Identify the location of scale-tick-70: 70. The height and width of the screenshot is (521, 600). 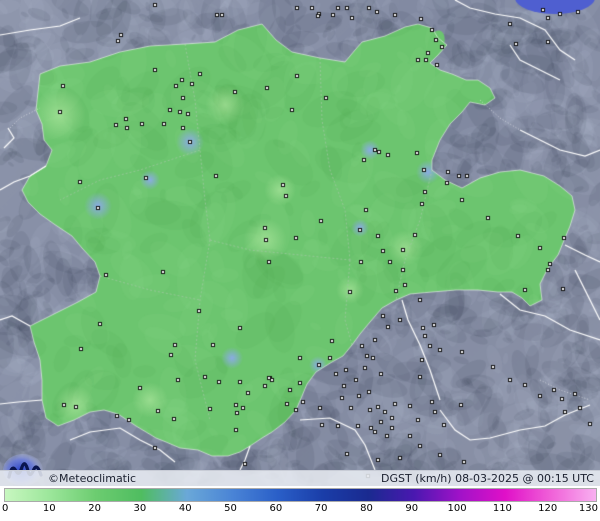
(321, 508).